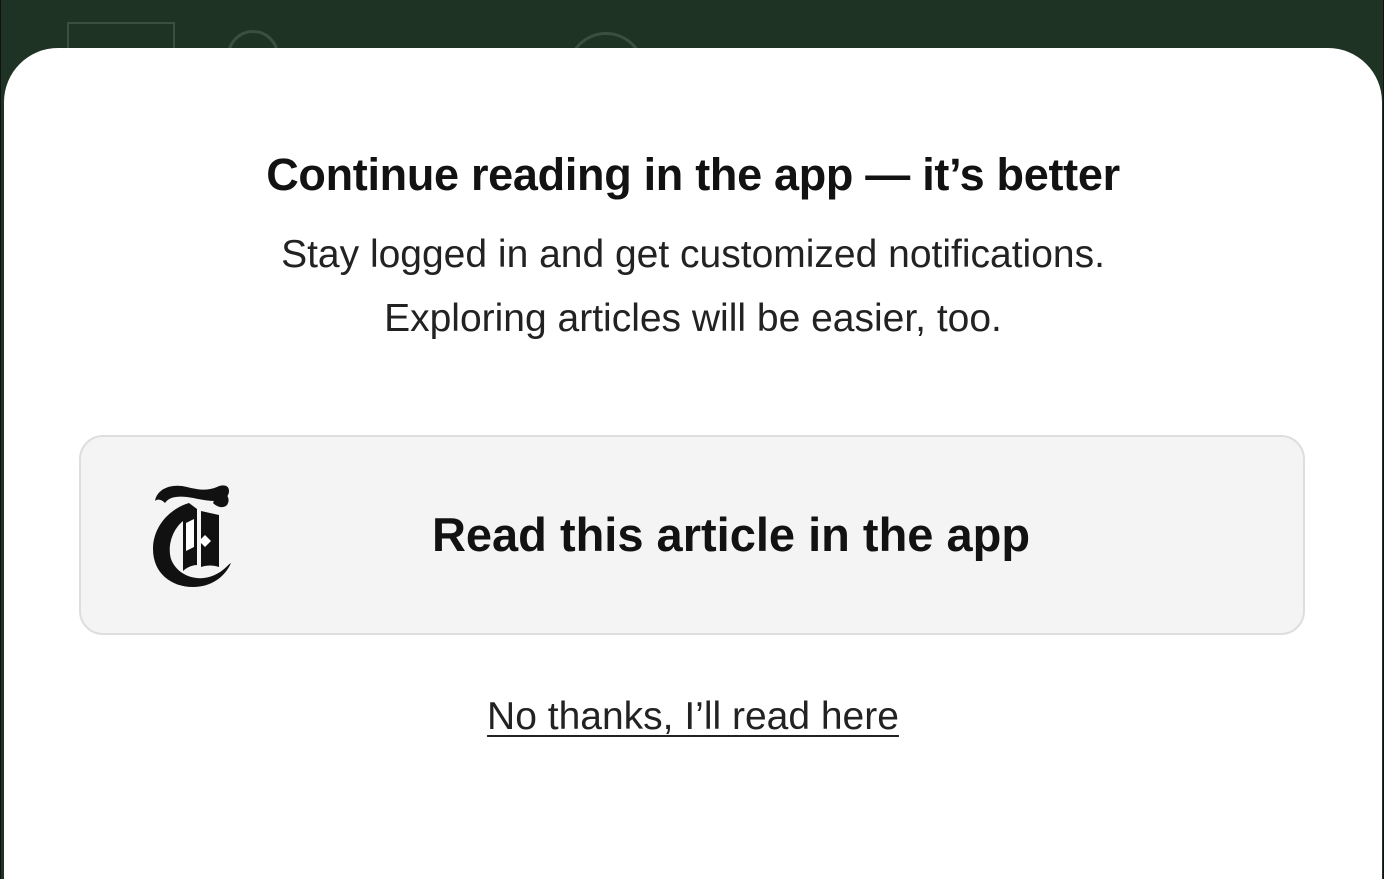  What do you see at coordinates (693, 716) in the screenshot?
I see `no-thanks-link: No thanks, I’ll read here` at bounding box center [693, 716].